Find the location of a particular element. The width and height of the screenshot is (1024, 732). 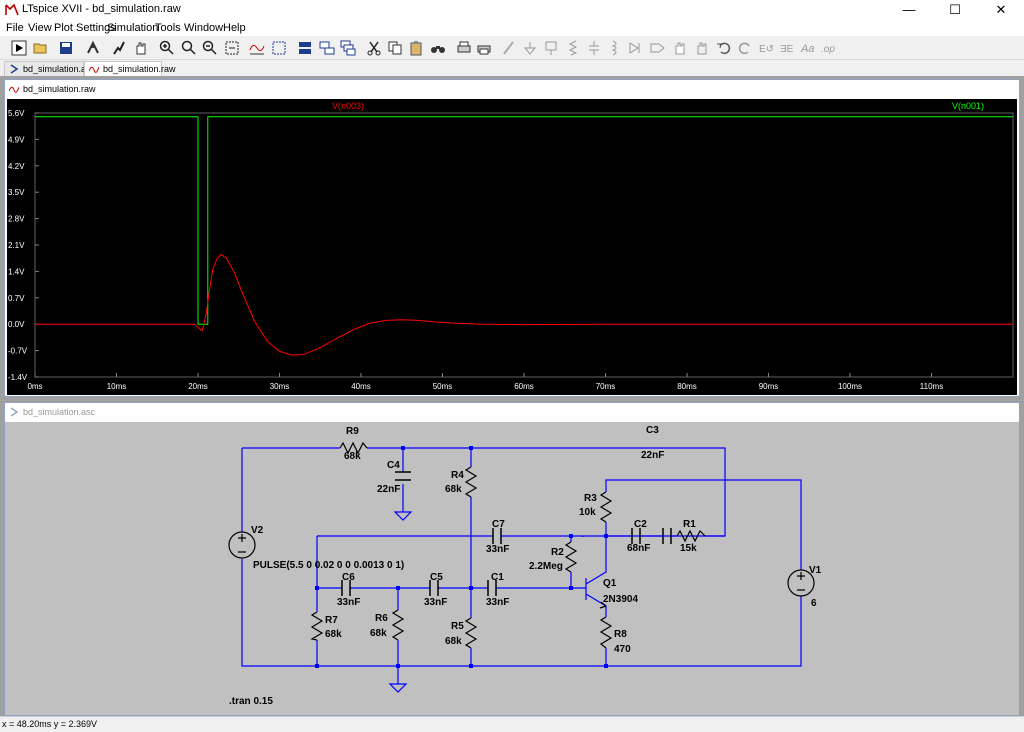

run-icon is located at coordinates (19, 48).